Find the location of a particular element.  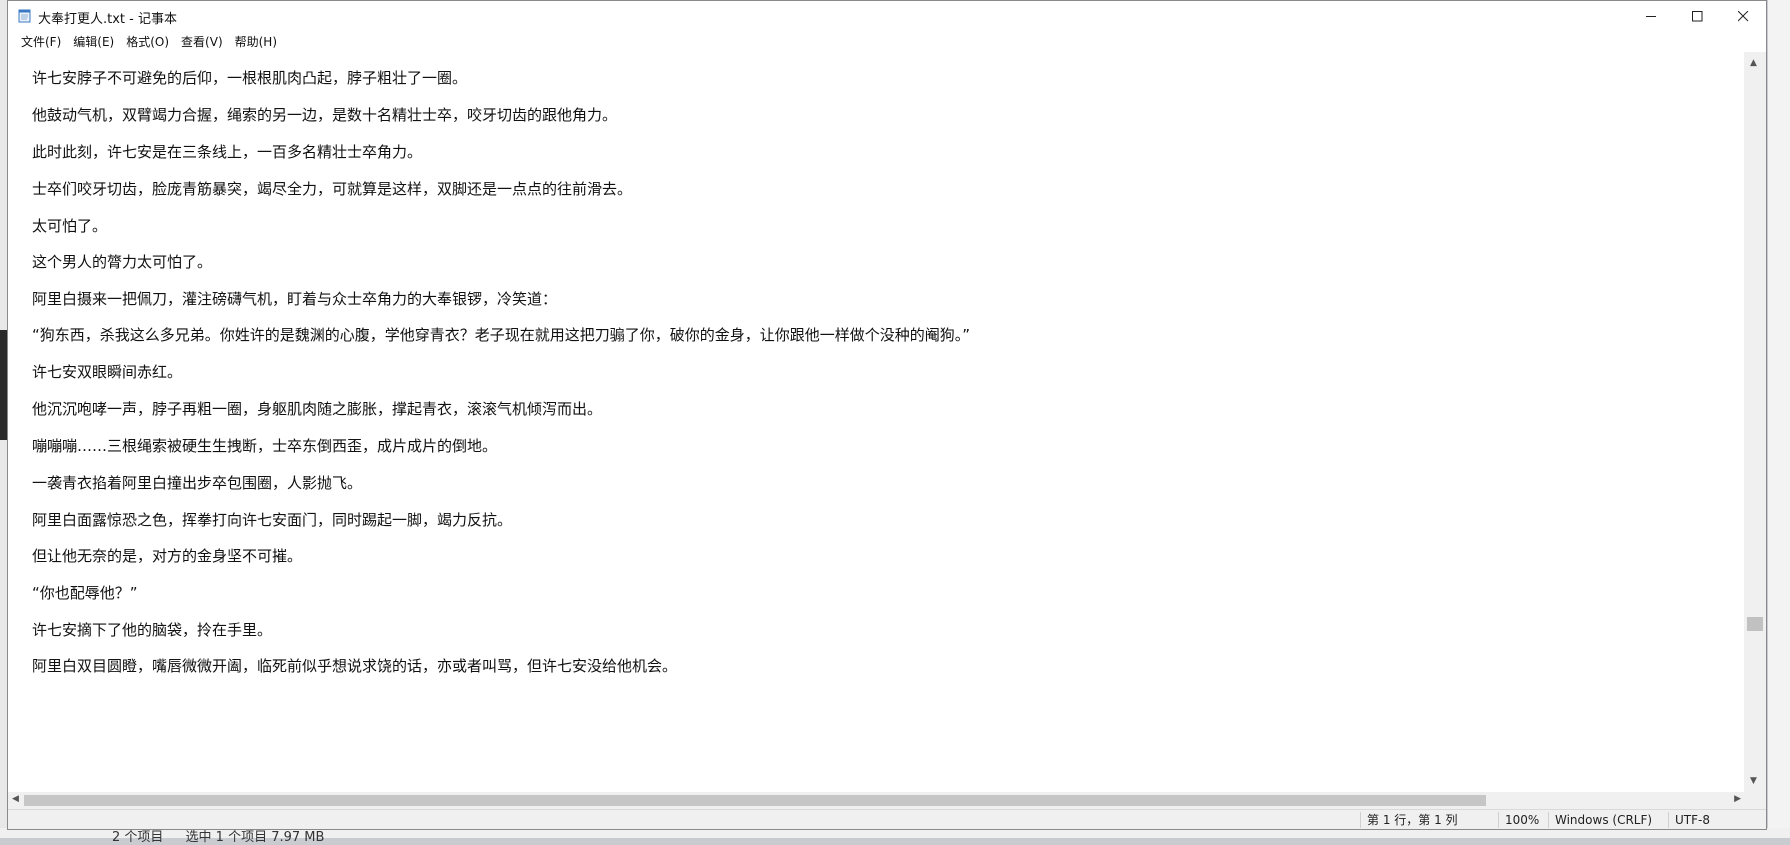

desktop-background-right is located at coordinates (1779, 419).